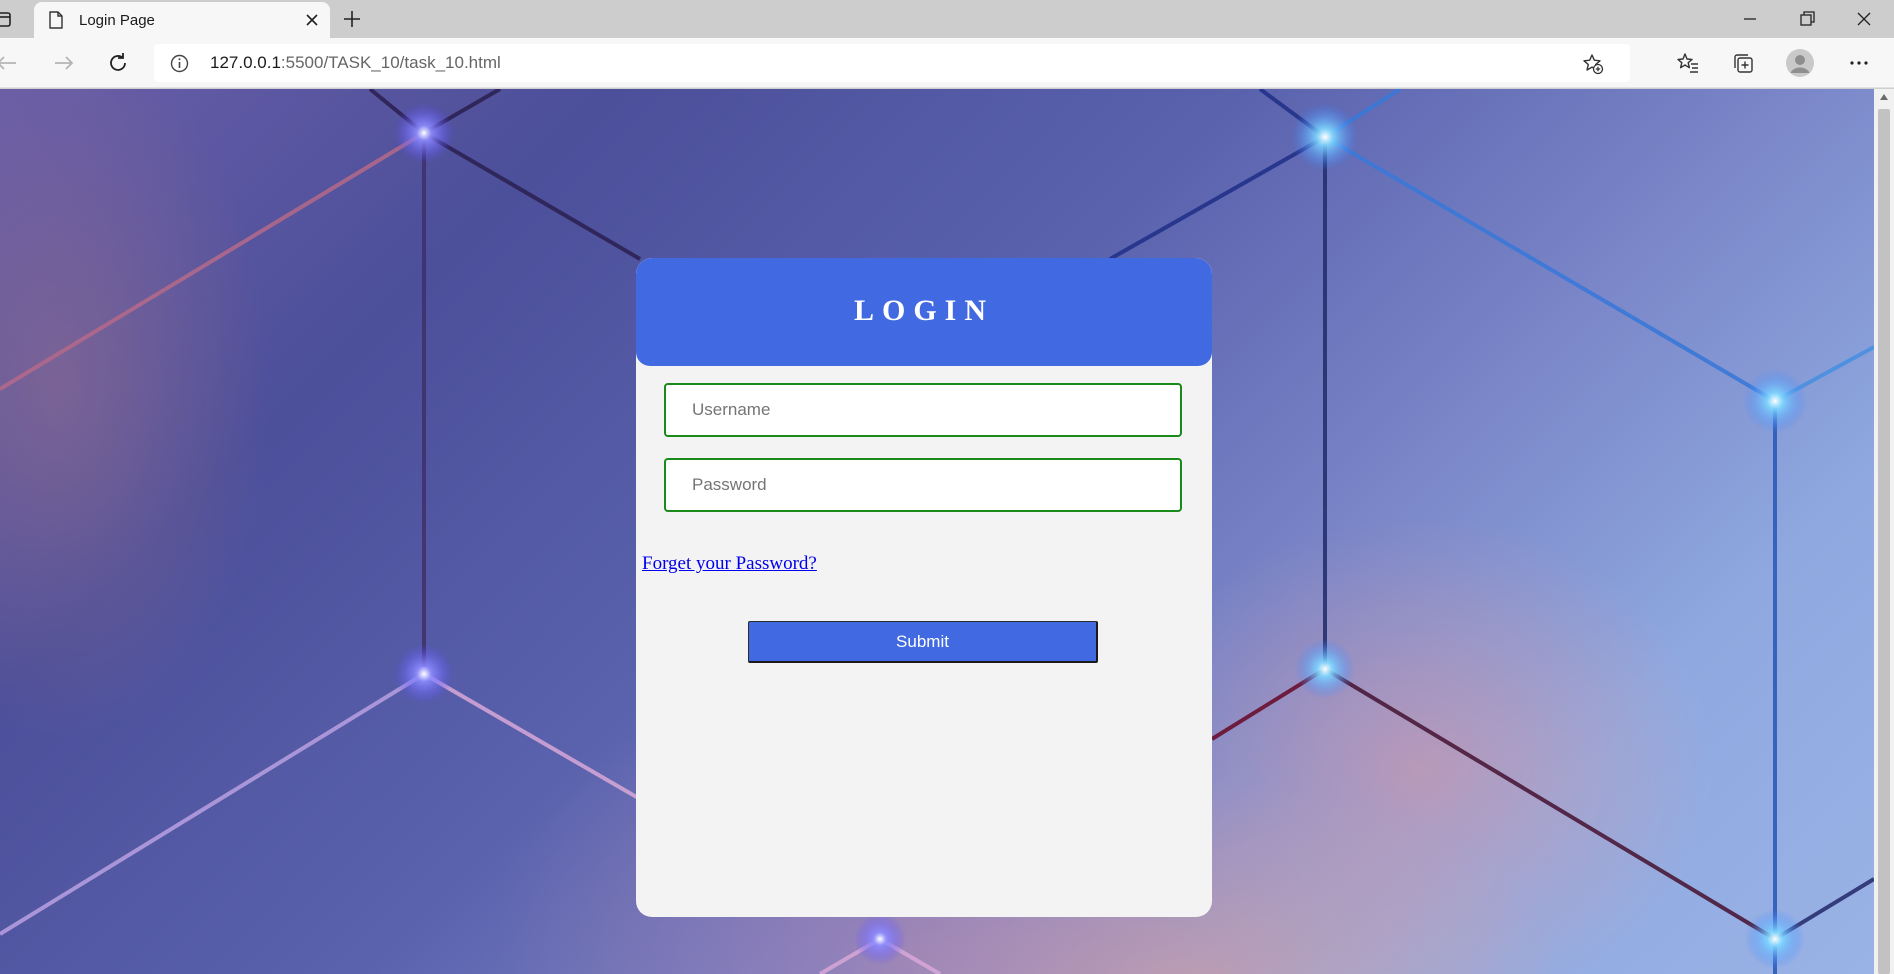 Image resolution: width=1894 pixels, height=974 pixels. Describe the element at coordinates (1750, 19) in the screenshot. I see `minimize-icon` at that location.